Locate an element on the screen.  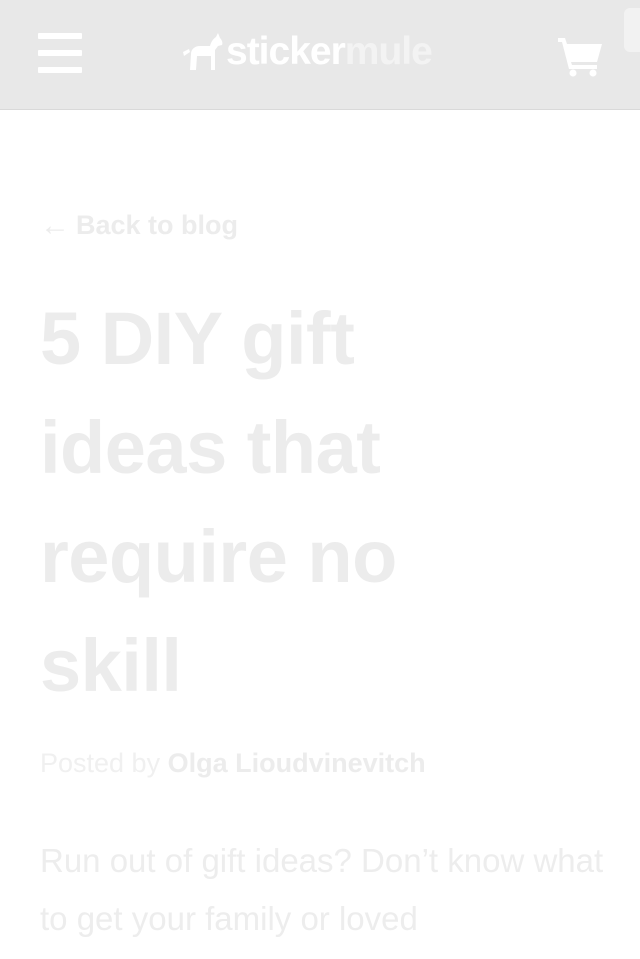
site-header: stickermule is located at coordinates (320, 55).